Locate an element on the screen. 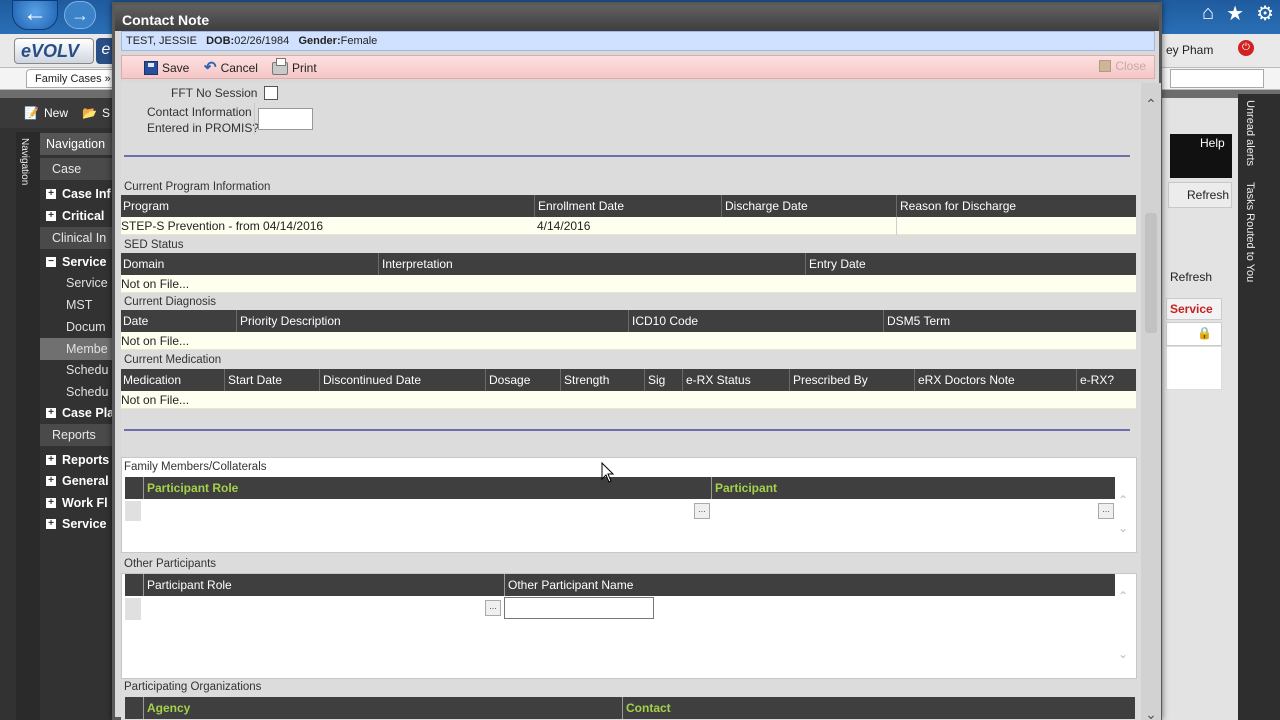  col-priority-description: Priority Description is located at coordinates (290, 321).